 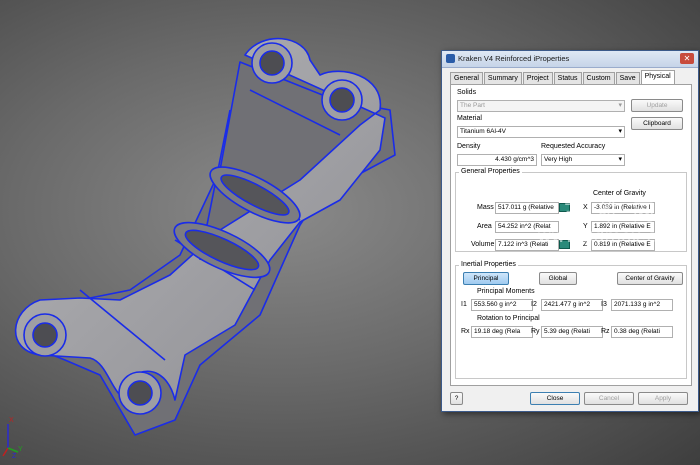 I want to click on rotation-label: Rotation to Principal, so click(x=508, y=318).